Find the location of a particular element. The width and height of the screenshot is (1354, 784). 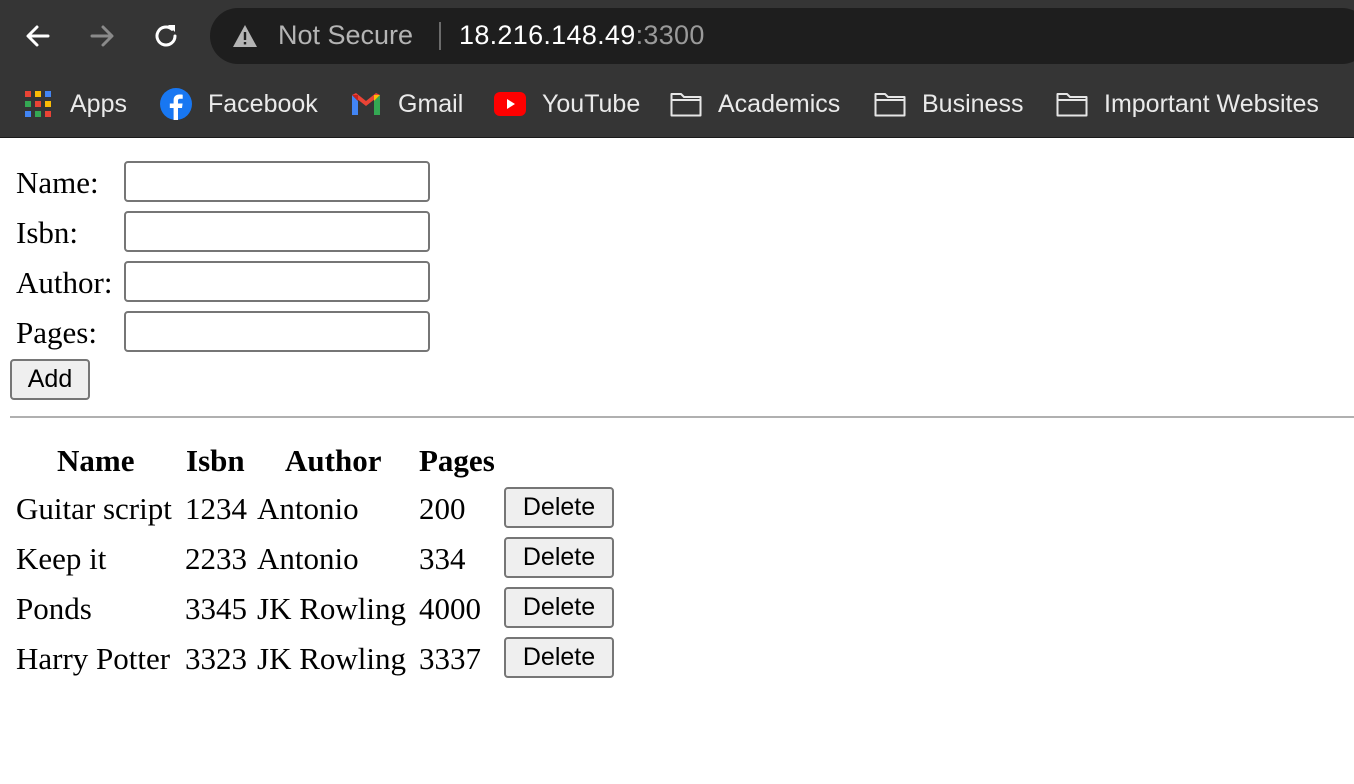

add-button: Add is located at coordinates (50, 379).